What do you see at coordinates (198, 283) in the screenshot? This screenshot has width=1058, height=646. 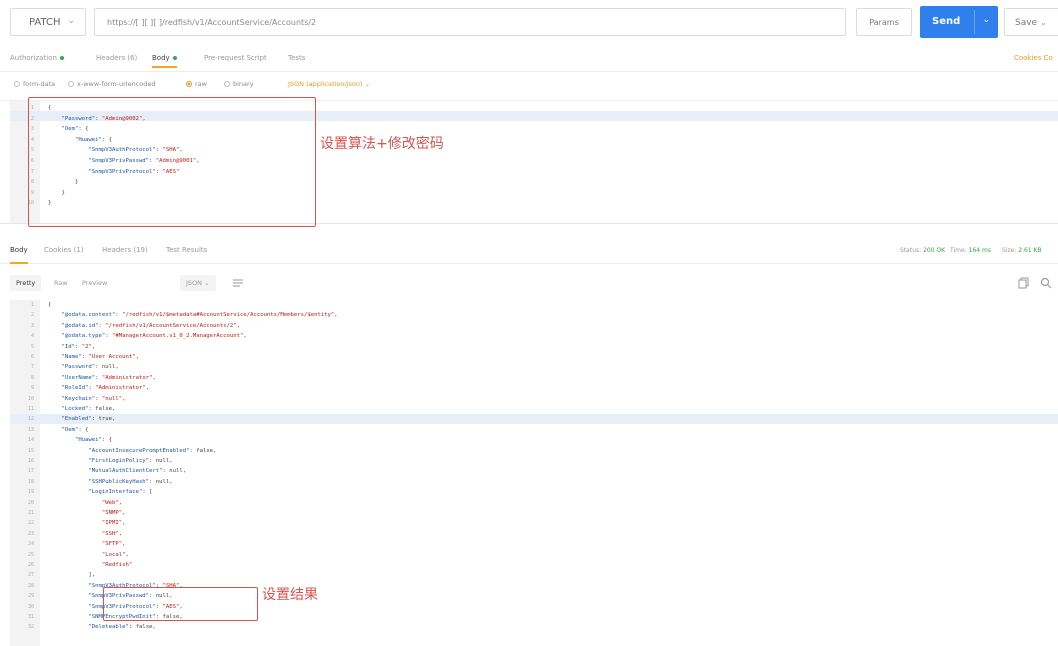 I see `format-select: JSON ⌄` at bounding box center [198, 283].